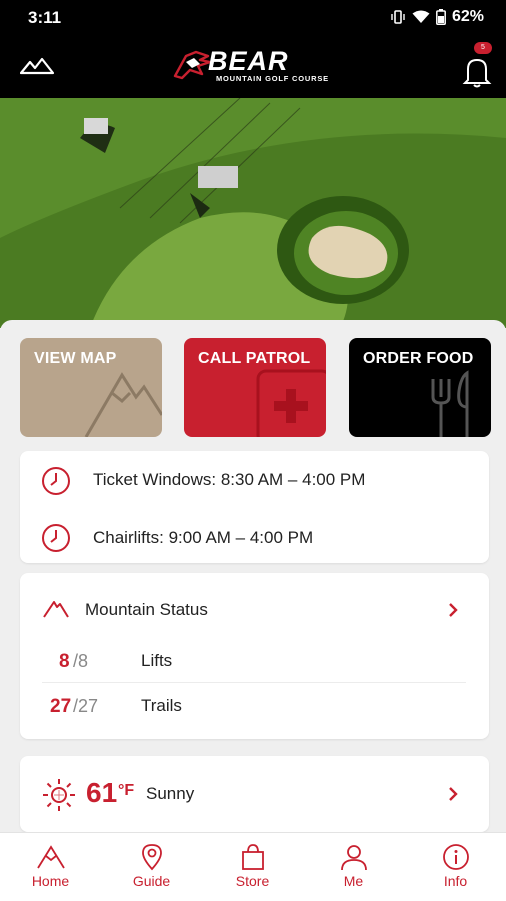 The height and width of the screenshot is (901, 506). I want to click on notification-badge: 5, so click(483, 48).